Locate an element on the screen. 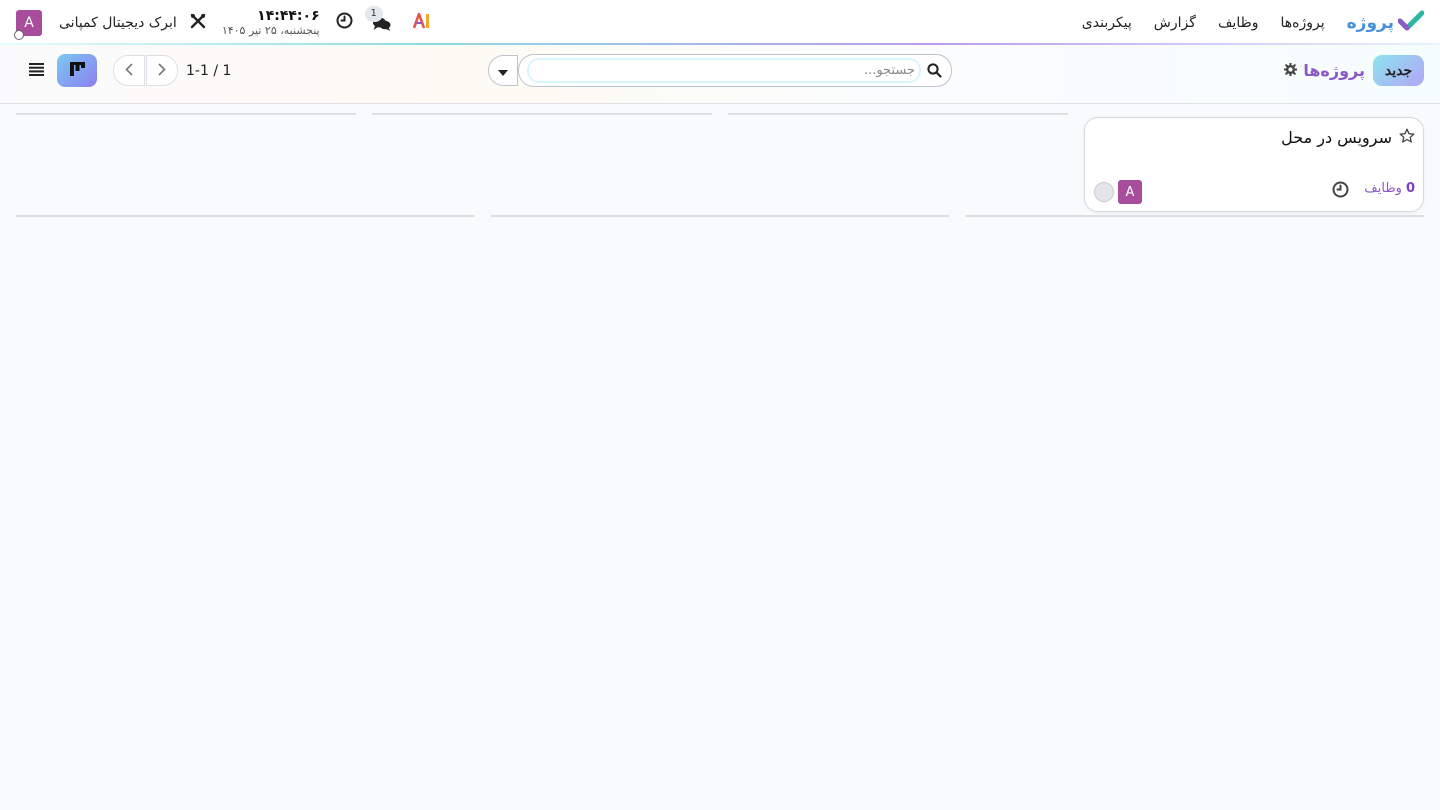  pager-previous-button is located at coordinates (129, 70).